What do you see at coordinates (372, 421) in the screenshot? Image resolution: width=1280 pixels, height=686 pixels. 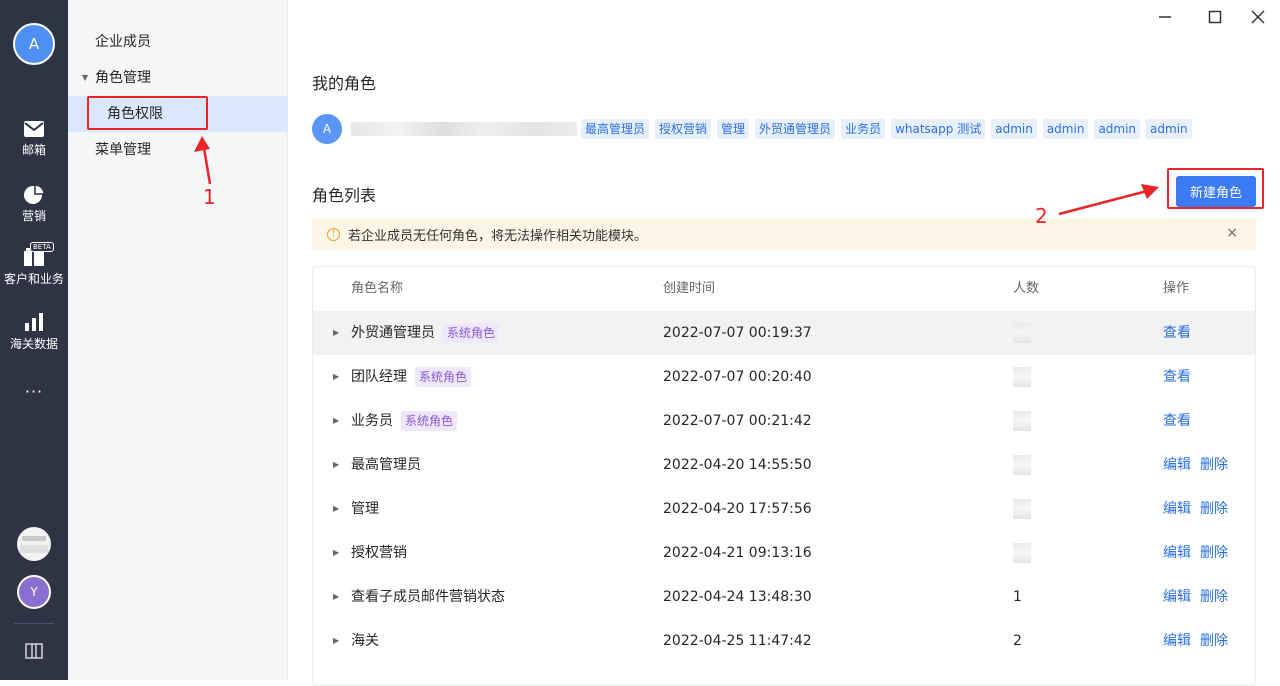 I see `role-name: 业务员` at bounding box center [372, 421].